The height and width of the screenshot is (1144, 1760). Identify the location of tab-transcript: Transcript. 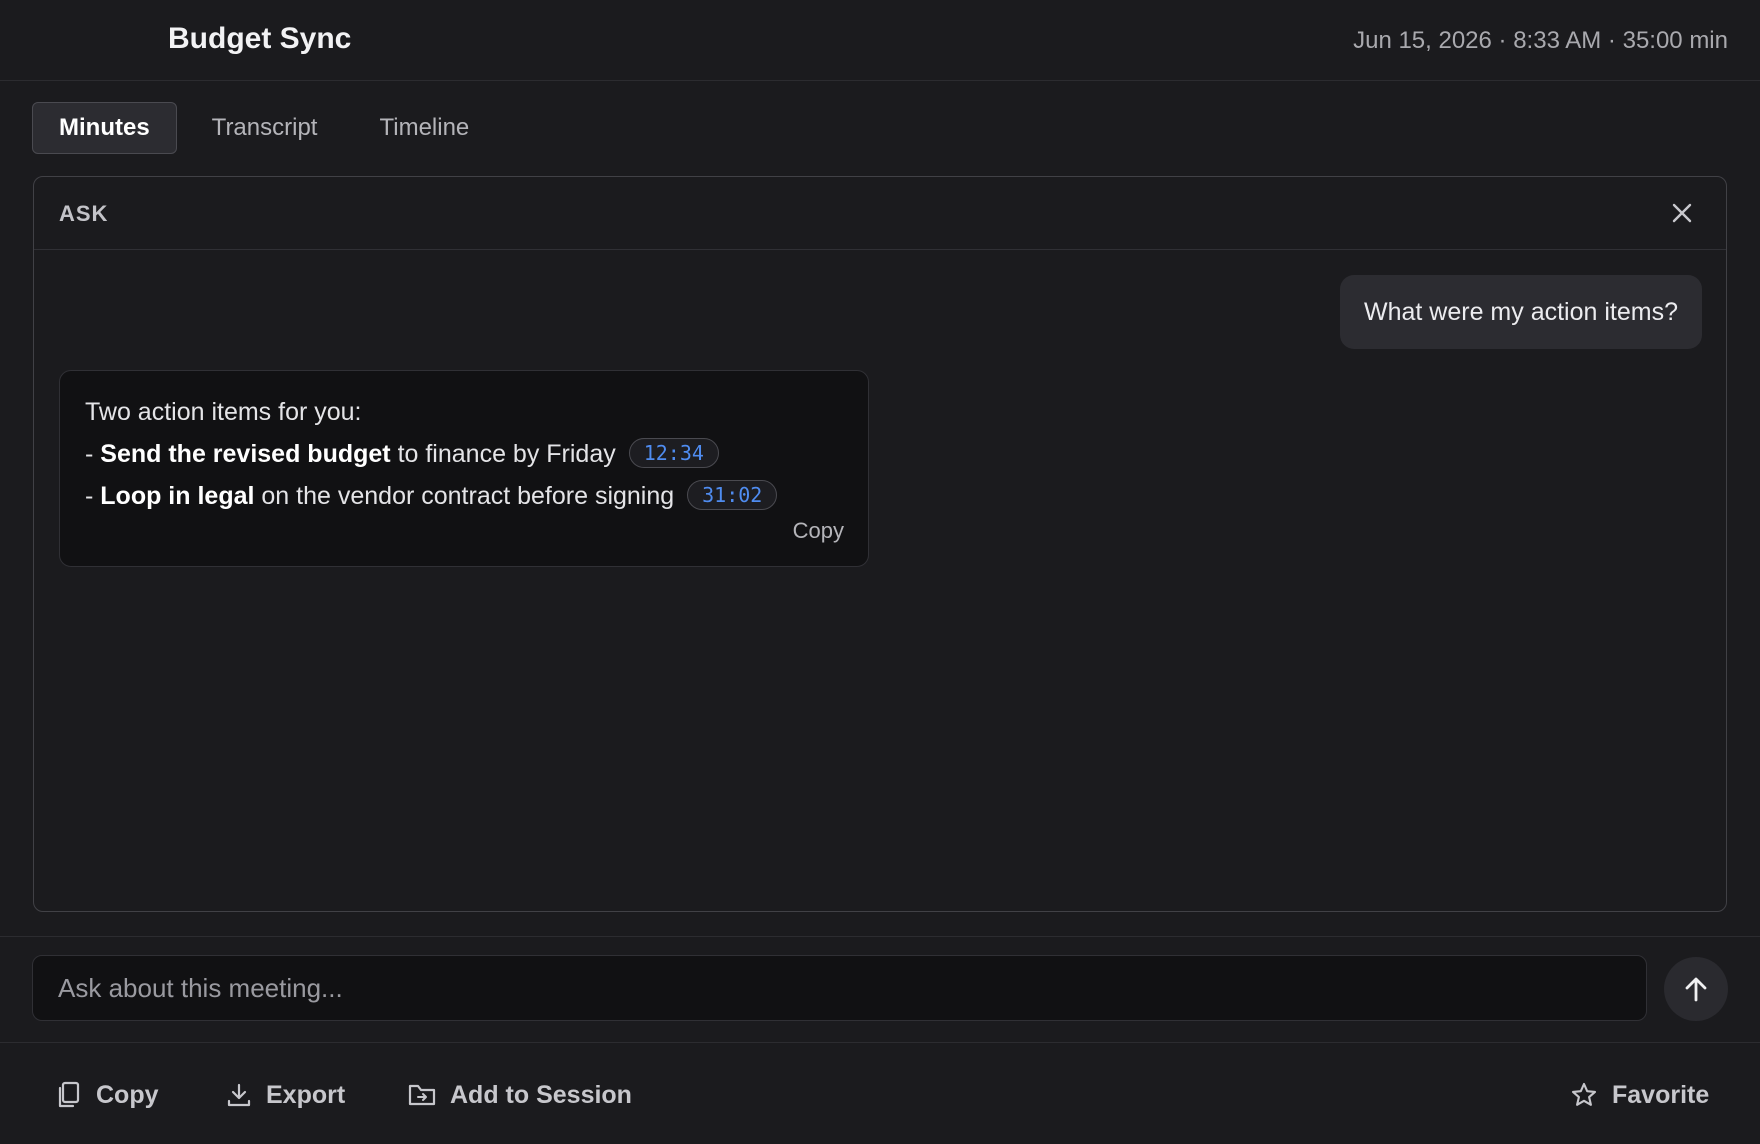
(265, 128).